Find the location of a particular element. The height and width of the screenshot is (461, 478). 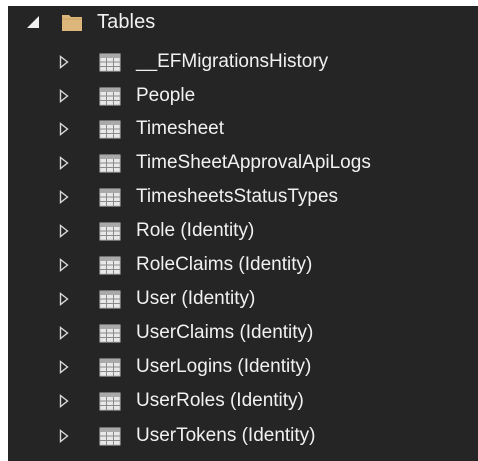

tree-node-table: UserTokens (Identity) is located at coordinates (243, 436).